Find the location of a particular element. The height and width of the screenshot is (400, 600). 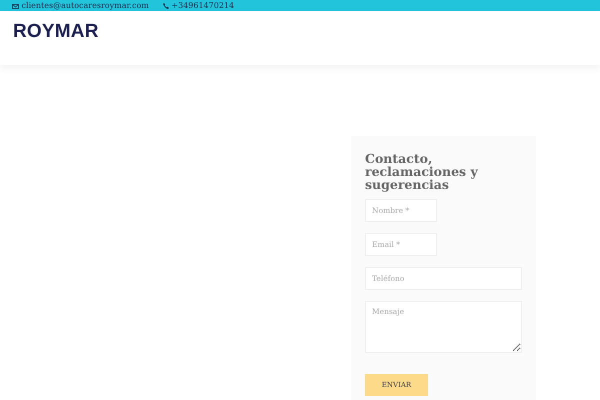

phone-icon is located at coordinates (165, 6).